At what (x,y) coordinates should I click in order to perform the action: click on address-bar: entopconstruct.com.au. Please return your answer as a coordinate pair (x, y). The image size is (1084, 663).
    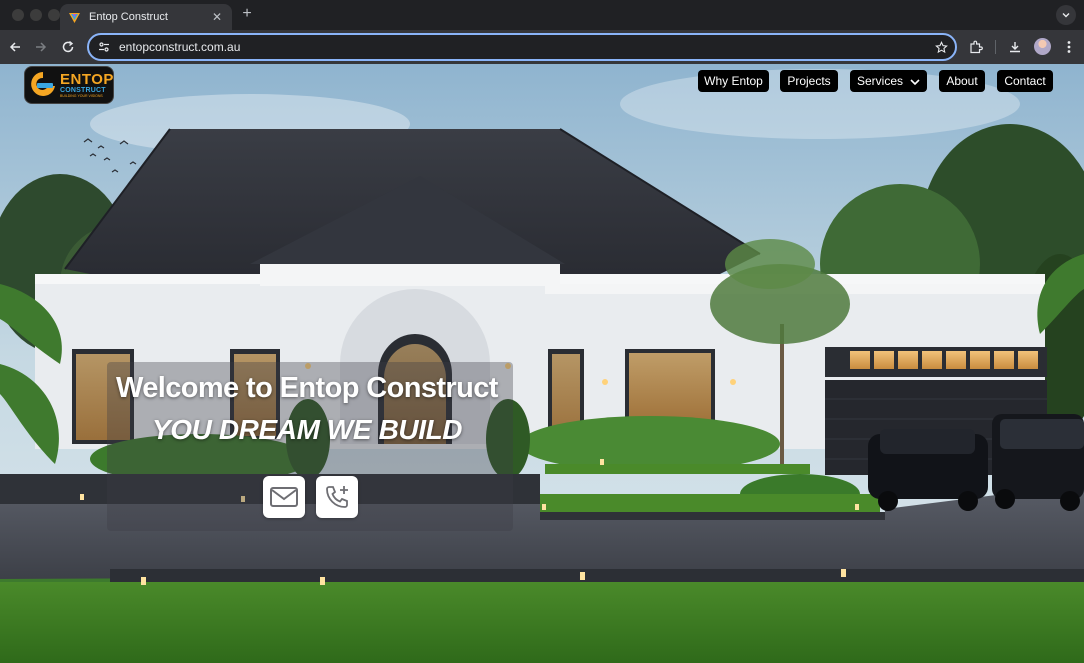
    Looking at the image, I should click on (522, 47).